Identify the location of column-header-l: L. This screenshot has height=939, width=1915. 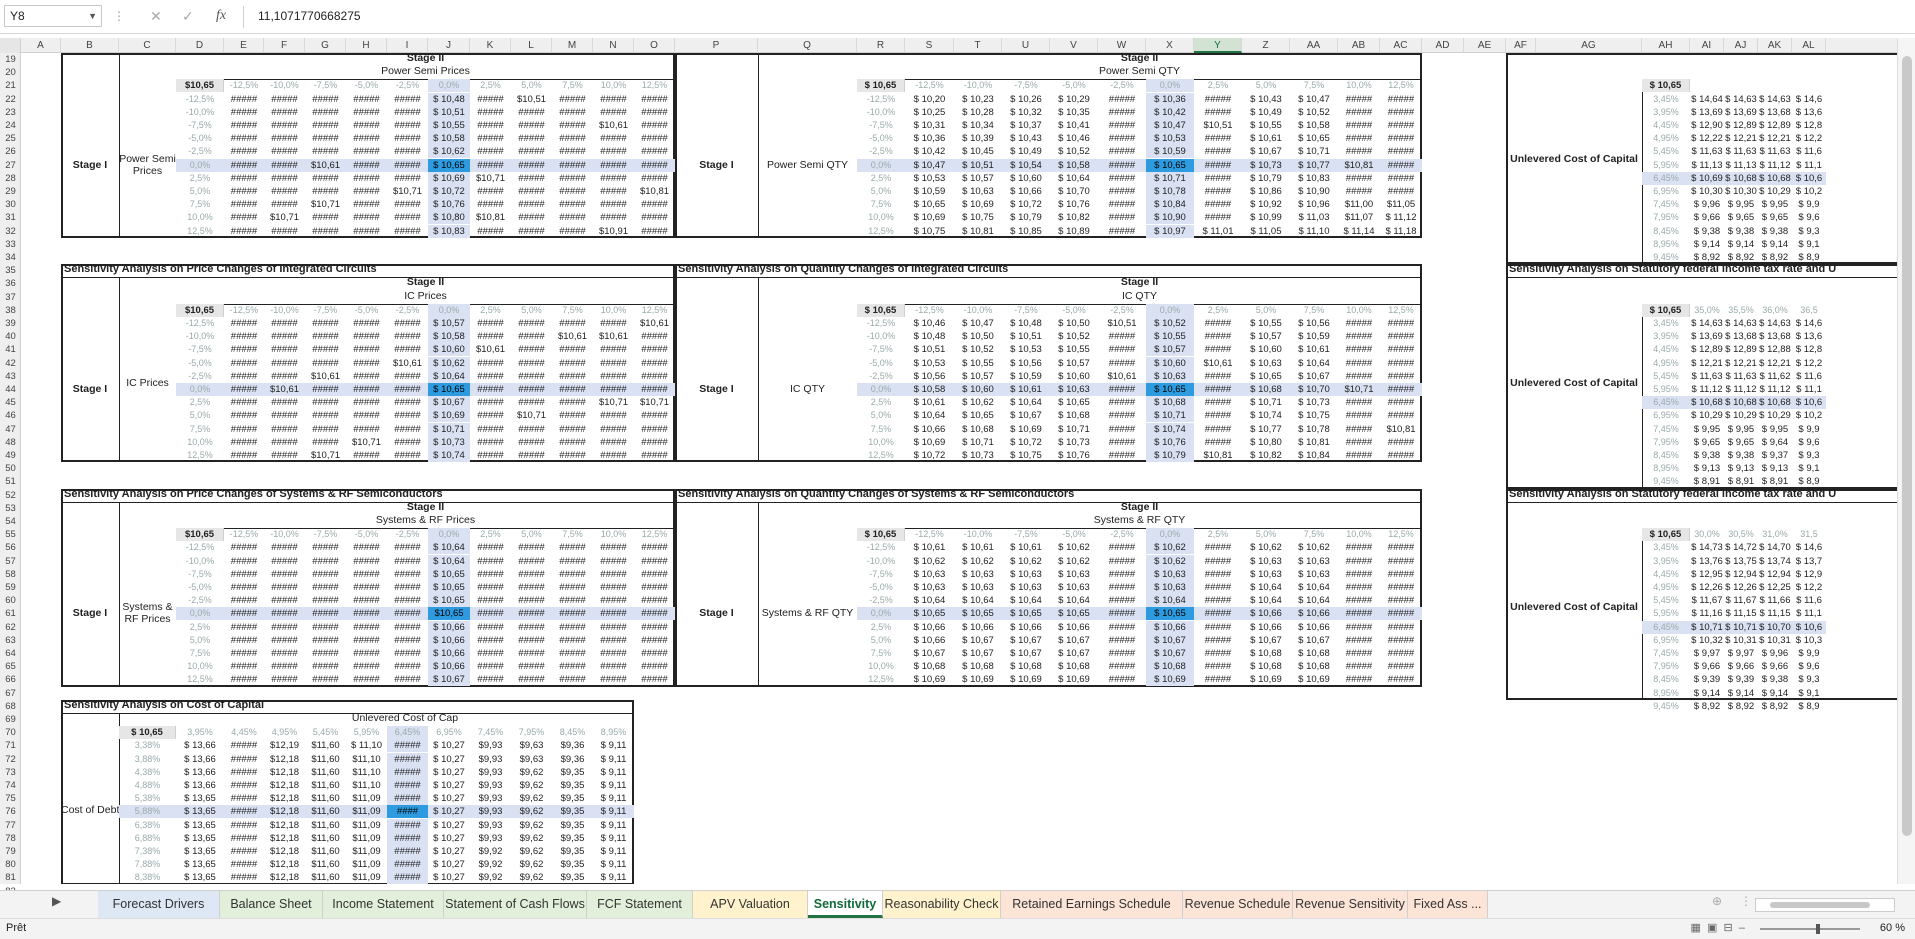
(531, 45).